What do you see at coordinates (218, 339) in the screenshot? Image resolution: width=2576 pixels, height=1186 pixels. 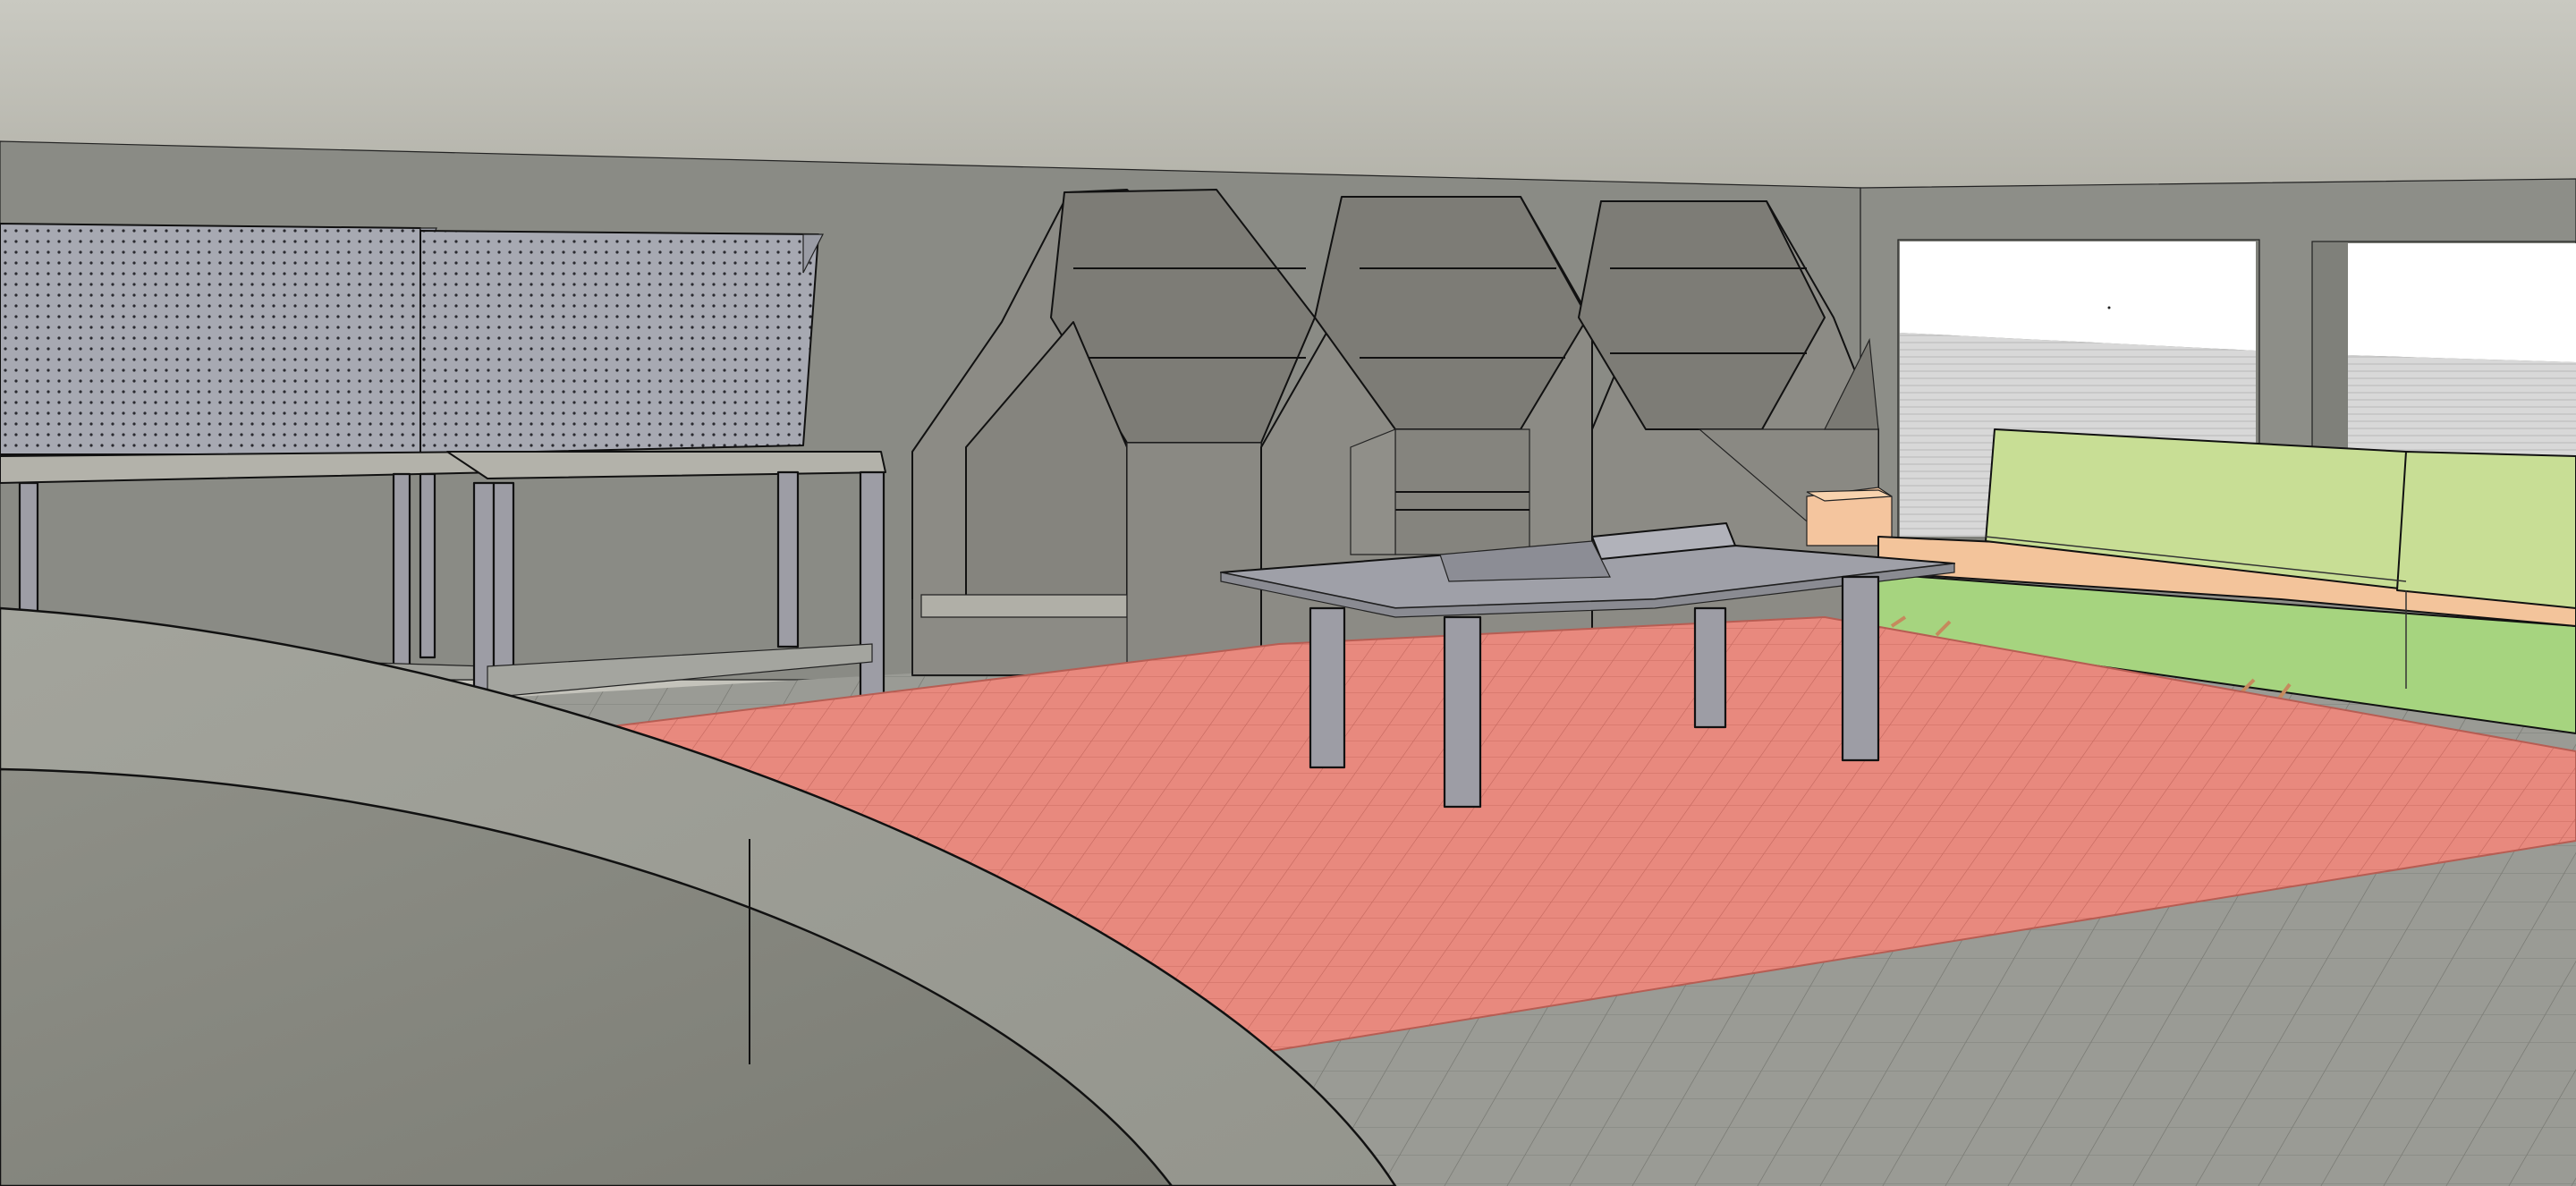 I see `pegboard-left` at bounding box center [218, 339].